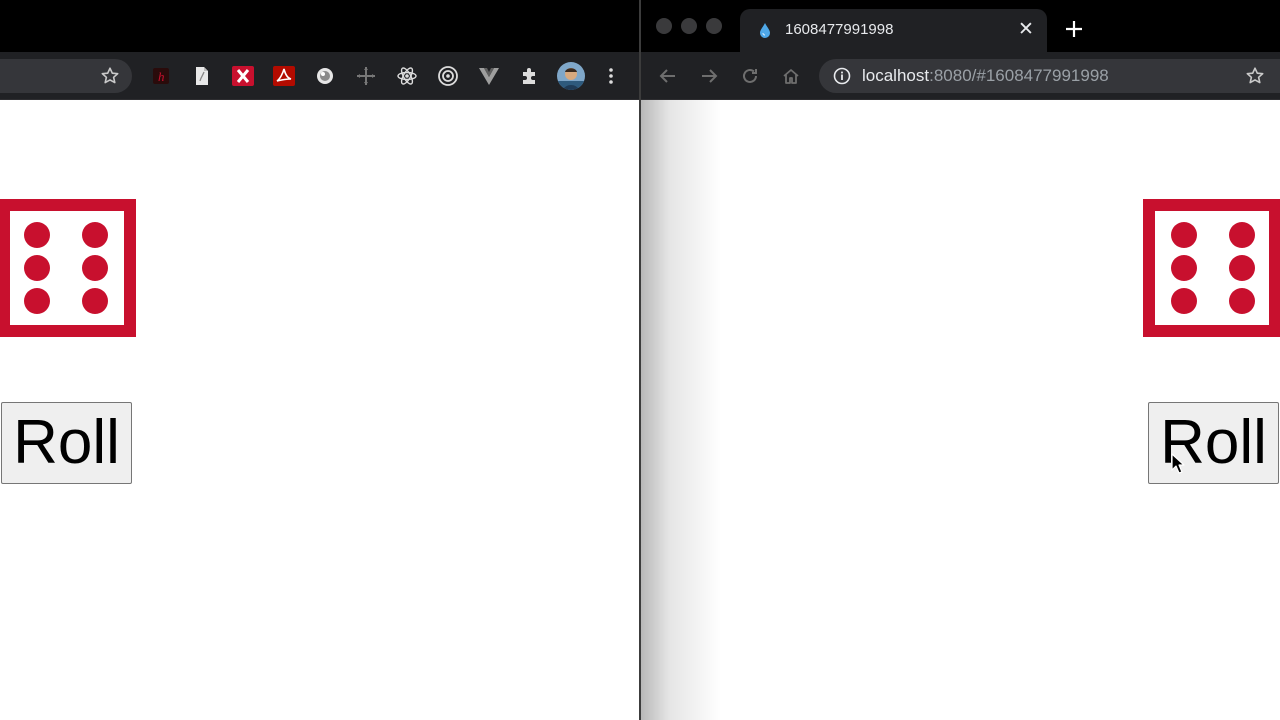 Image resolution: width=1280 pixels, height=720 pixels. What do you see at coordinates (689, 26) in the screenshot?
I see `minimize-window-button` at bounding box center [689, 26].